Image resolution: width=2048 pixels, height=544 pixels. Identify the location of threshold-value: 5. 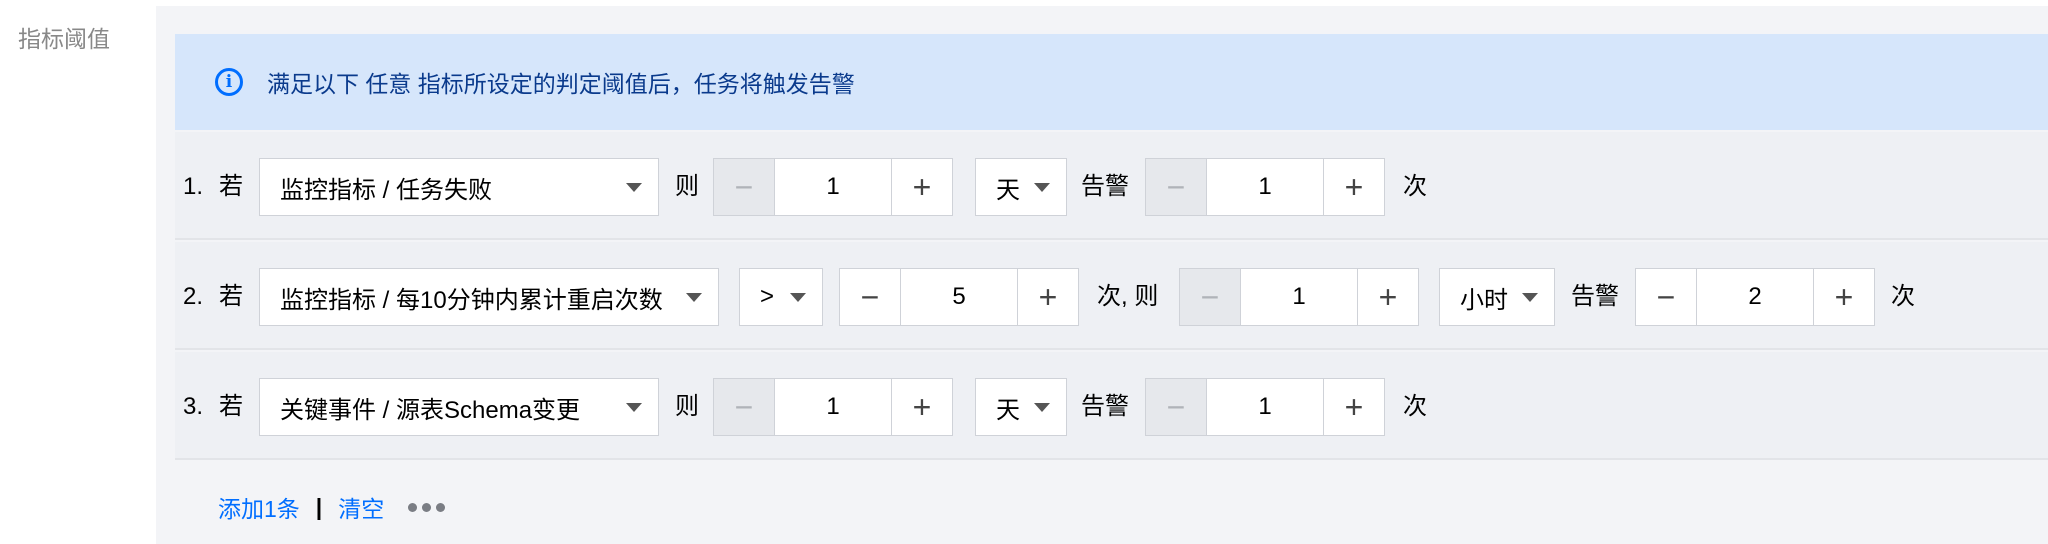
(959, 297).